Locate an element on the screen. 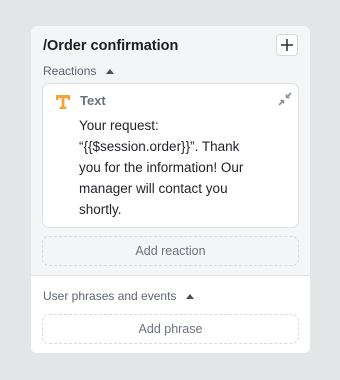 The height and width of the screenshot is (380, 340). collapse-arrows-icon is located at coordinates (285, 99).